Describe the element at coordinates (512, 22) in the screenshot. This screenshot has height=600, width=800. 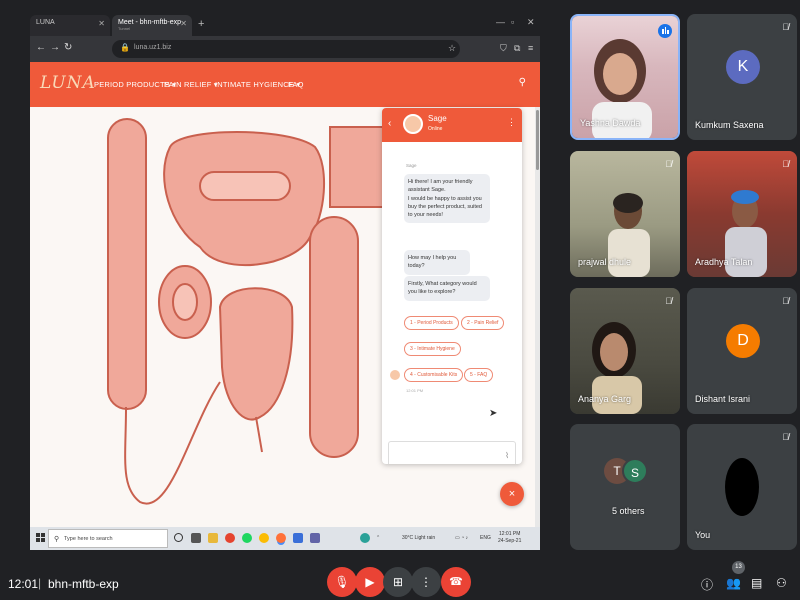
I see `maximize-icon: ▫` at that location.